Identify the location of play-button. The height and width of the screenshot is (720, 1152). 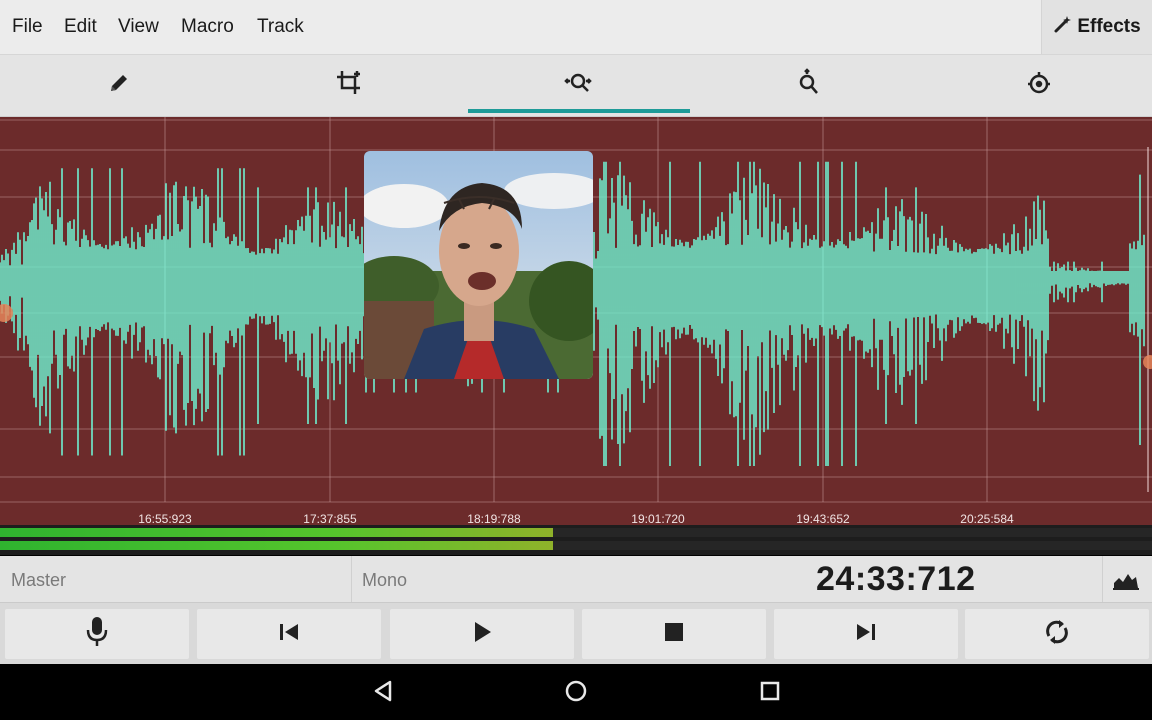
(482, 634).